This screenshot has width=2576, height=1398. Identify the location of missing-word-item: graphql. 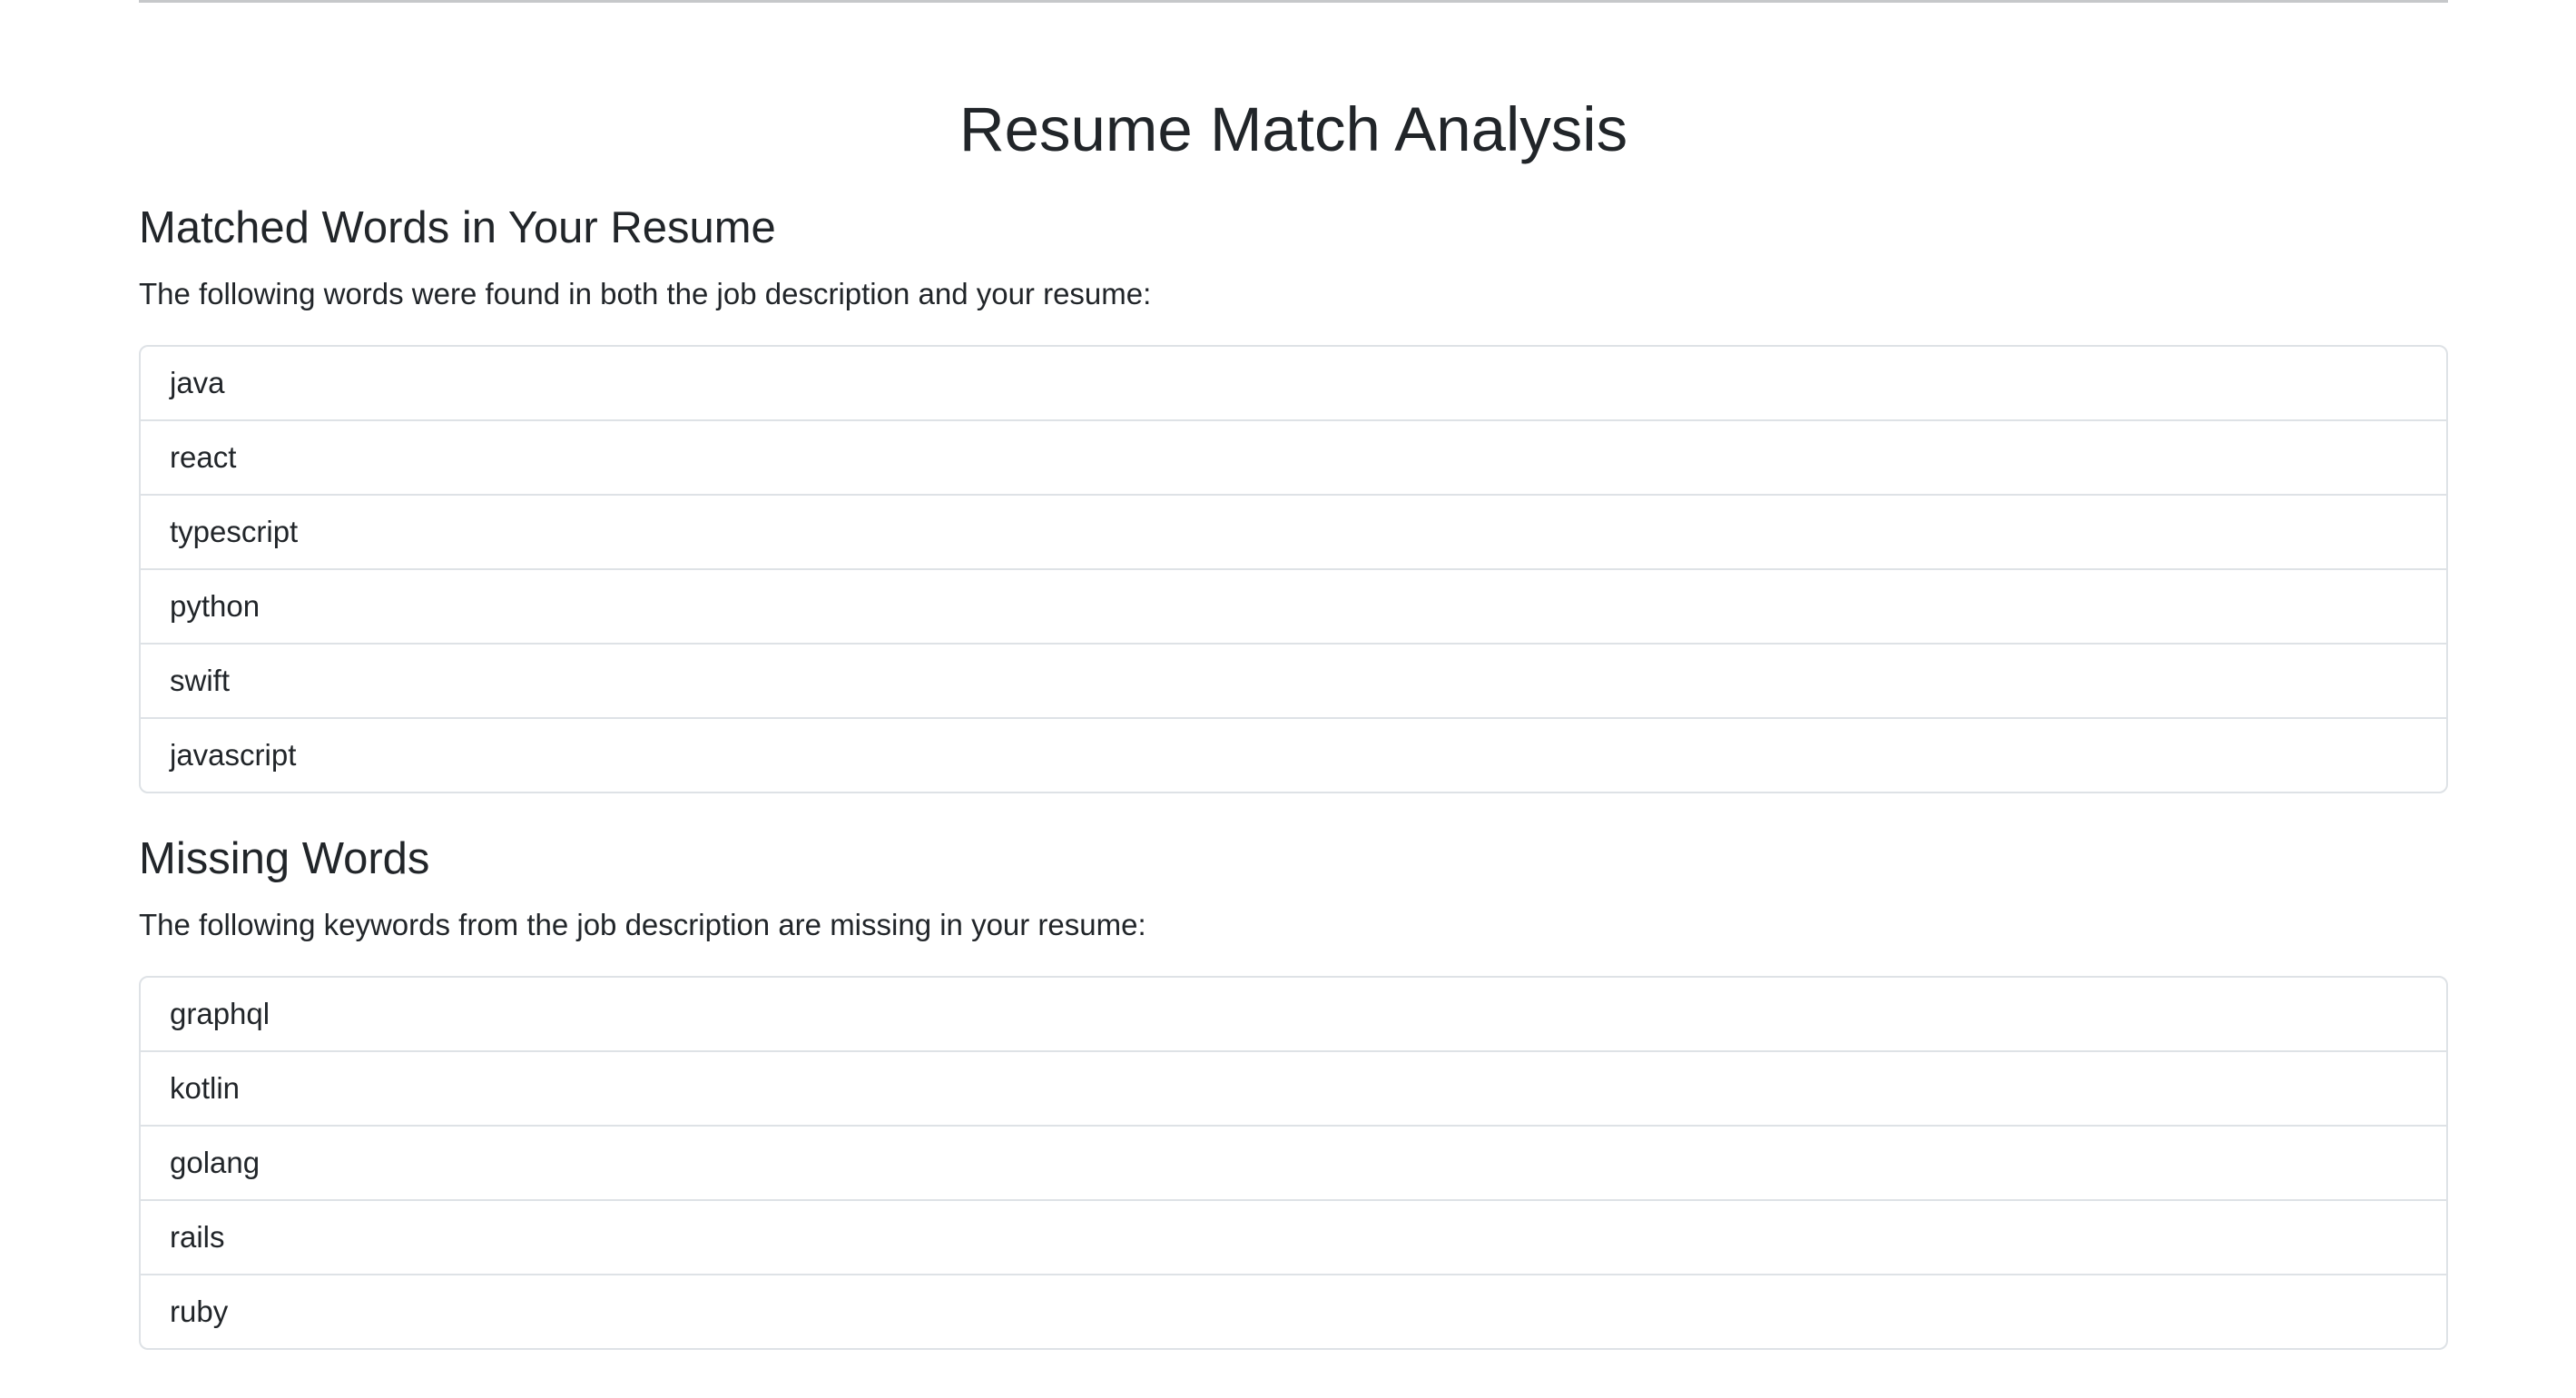
(220, 1013).